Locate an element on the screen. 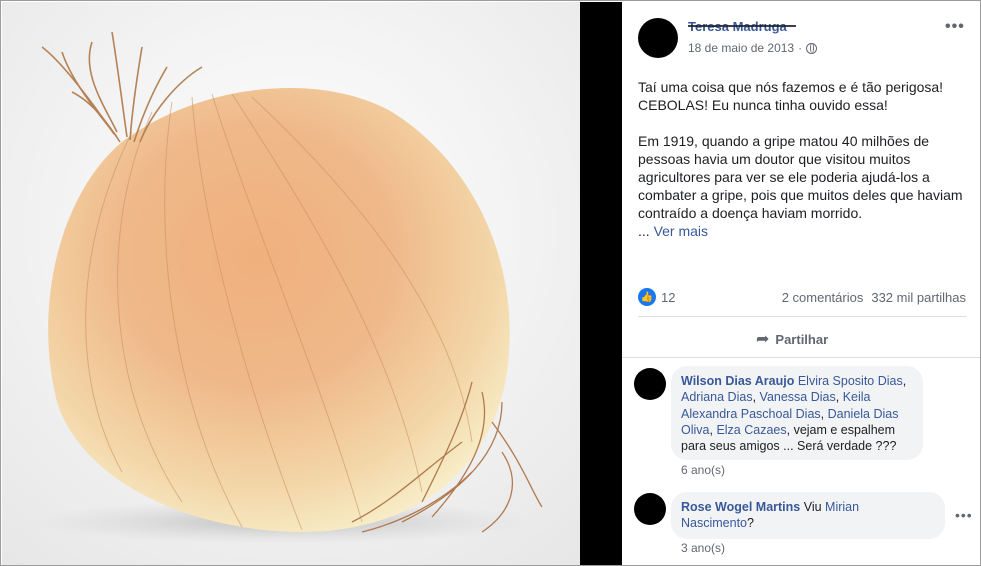  author-strikethrough is located at coordinates (742, 26).